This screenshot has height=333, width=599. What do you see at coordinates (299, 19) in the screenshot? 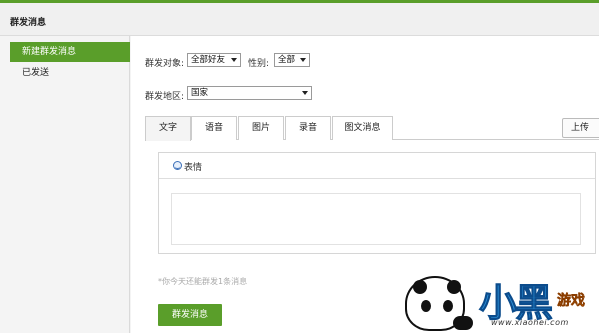
I see `page-header: 群发消息` at bounding box center [299, 19].